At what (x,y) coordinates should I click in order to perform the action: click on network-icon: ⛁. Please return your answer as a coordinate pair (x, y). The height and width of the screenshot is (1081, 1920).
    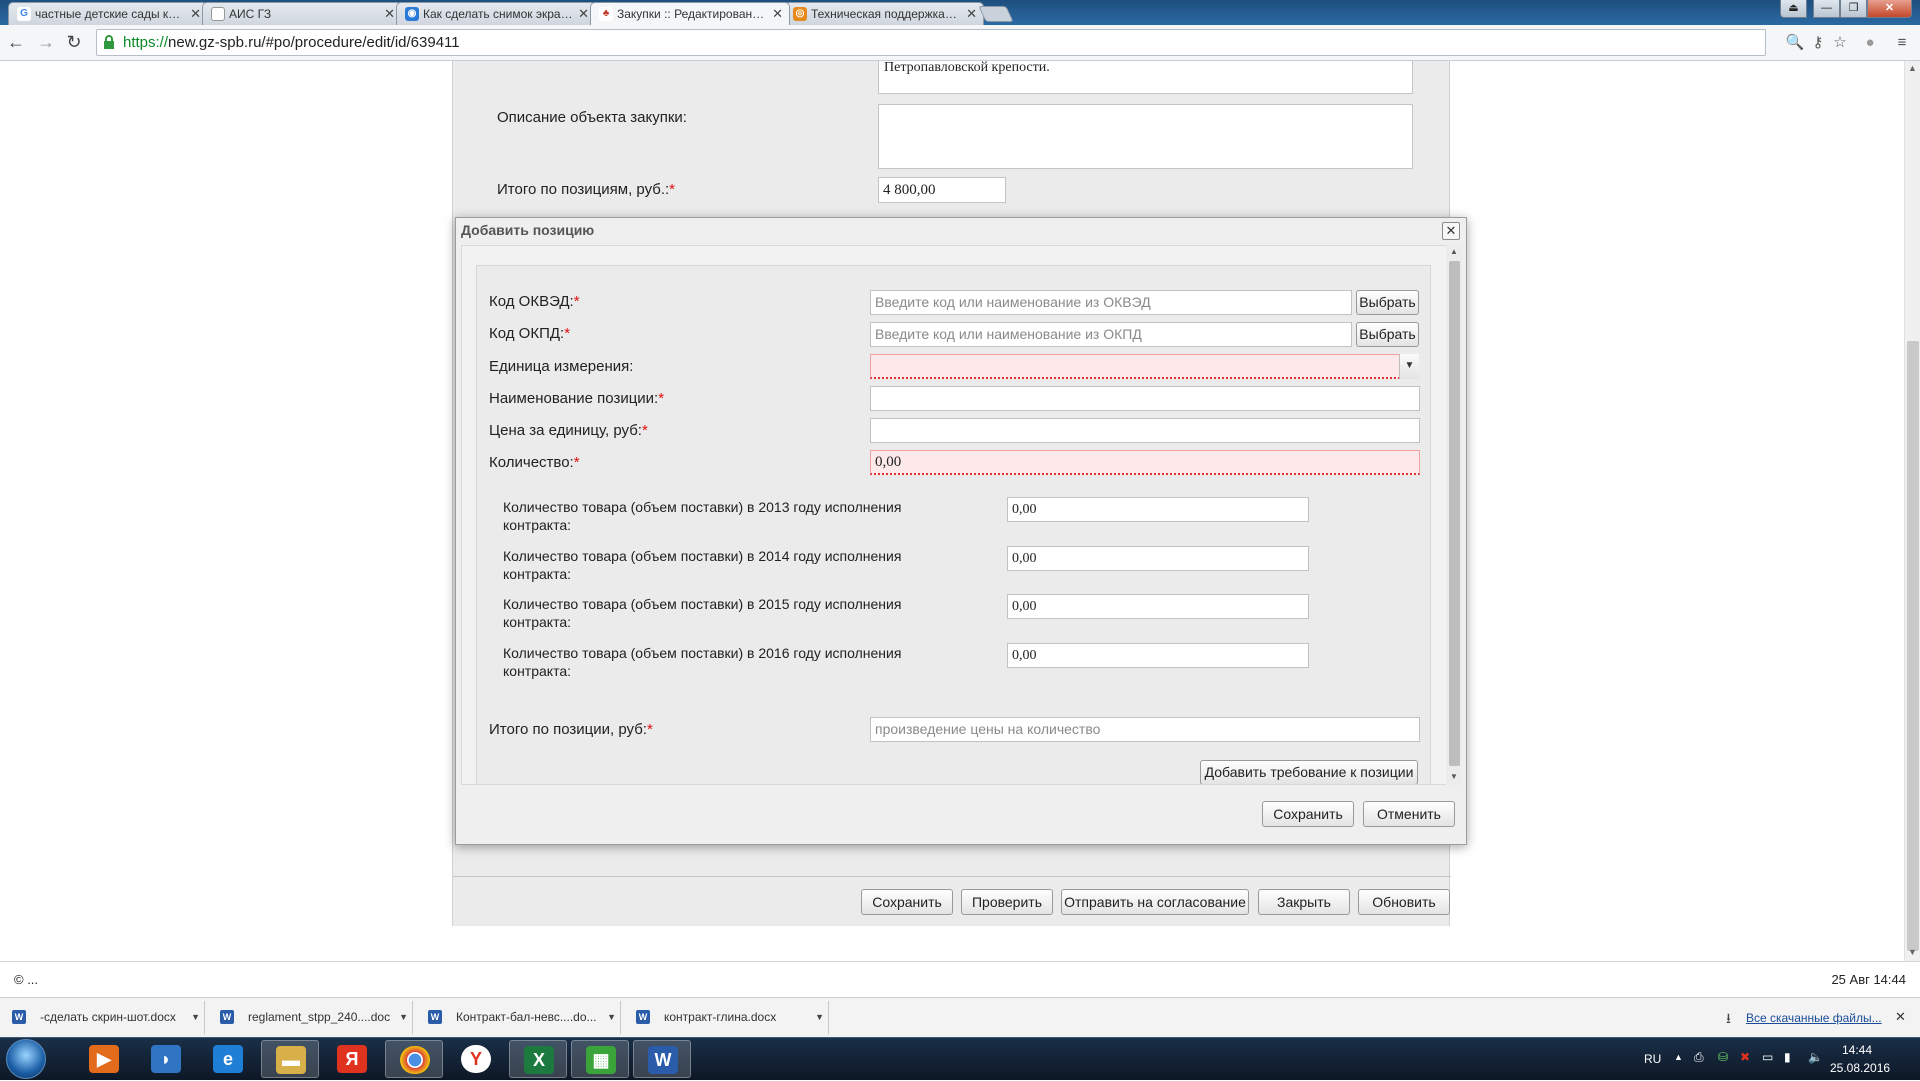
    Looking at the image, I should click on (1723, 1057).